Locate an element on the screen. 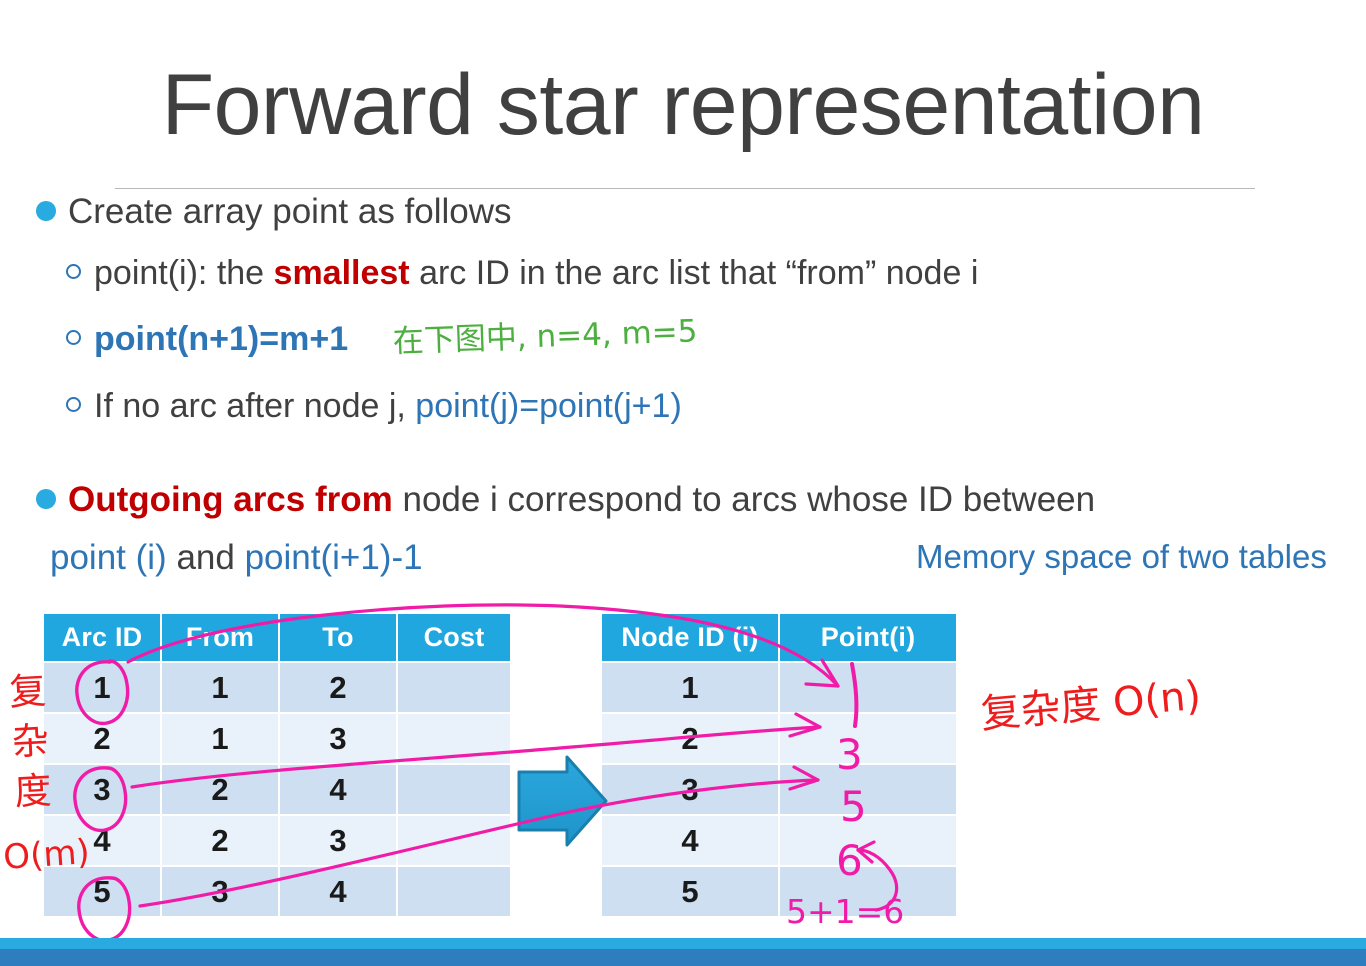 The image size is (1366, 966). cell-arc-id: 5 is located at coordinates (102, 891).